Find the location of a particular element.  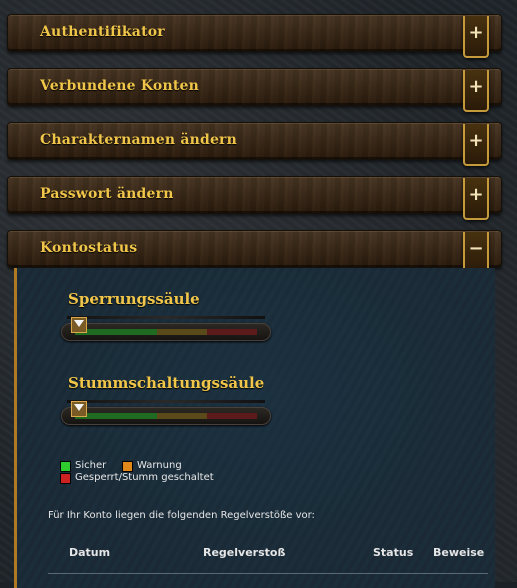

section-title: Charakternamen ändern is located at coordinates (139, 140).